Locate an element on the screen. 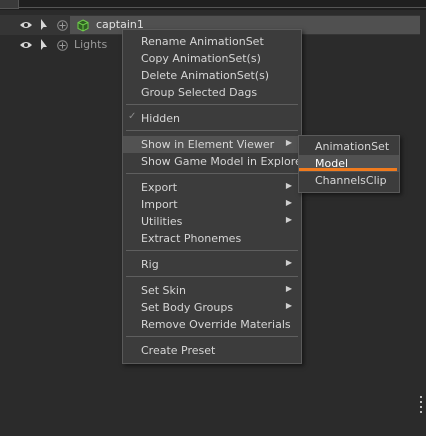  menu-item-rig: Rig ▶ is located at coordinates (212, 264).